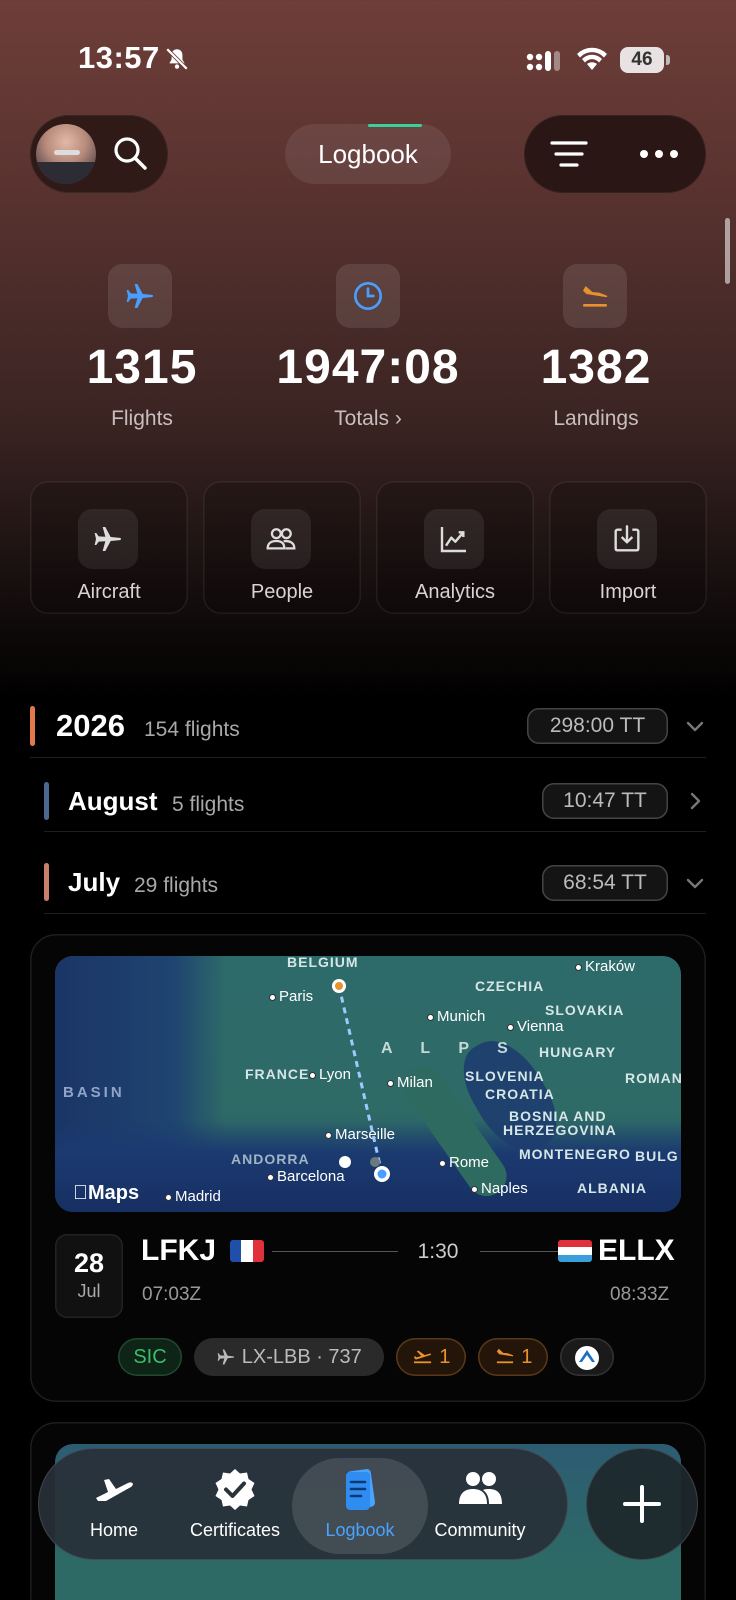 The image size is (736, 1600). What do you see at coordinates (453, 540) in the screenshot?
I see `chart-icon` at bounding box center [453, 540].